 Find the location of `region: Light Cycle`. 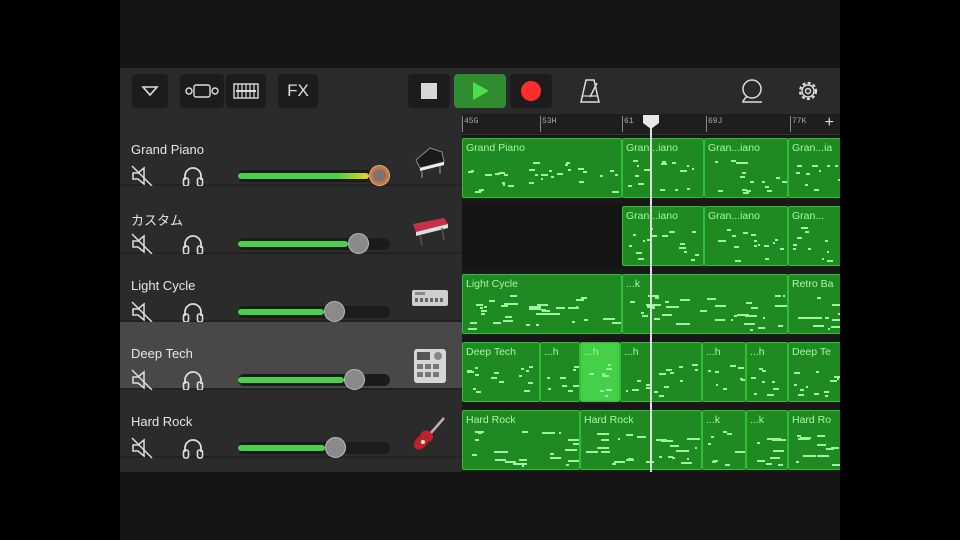

region: Light Cycle is located at coordinates (542, 304).